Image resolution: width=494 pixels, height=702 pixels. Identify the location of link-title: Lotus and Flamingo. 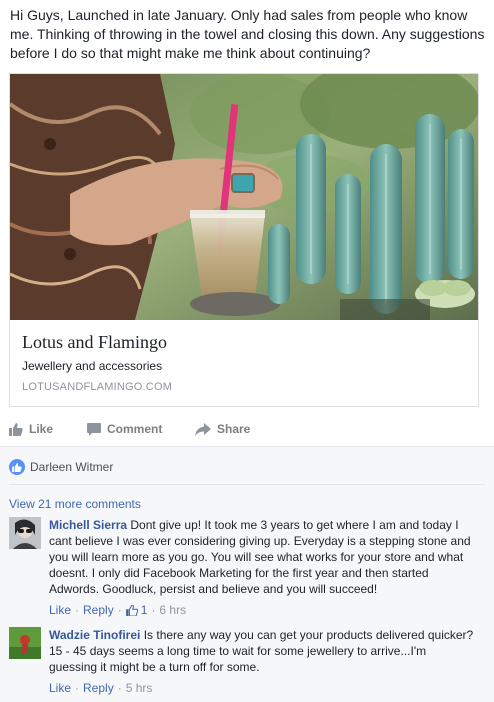
(94, 342).